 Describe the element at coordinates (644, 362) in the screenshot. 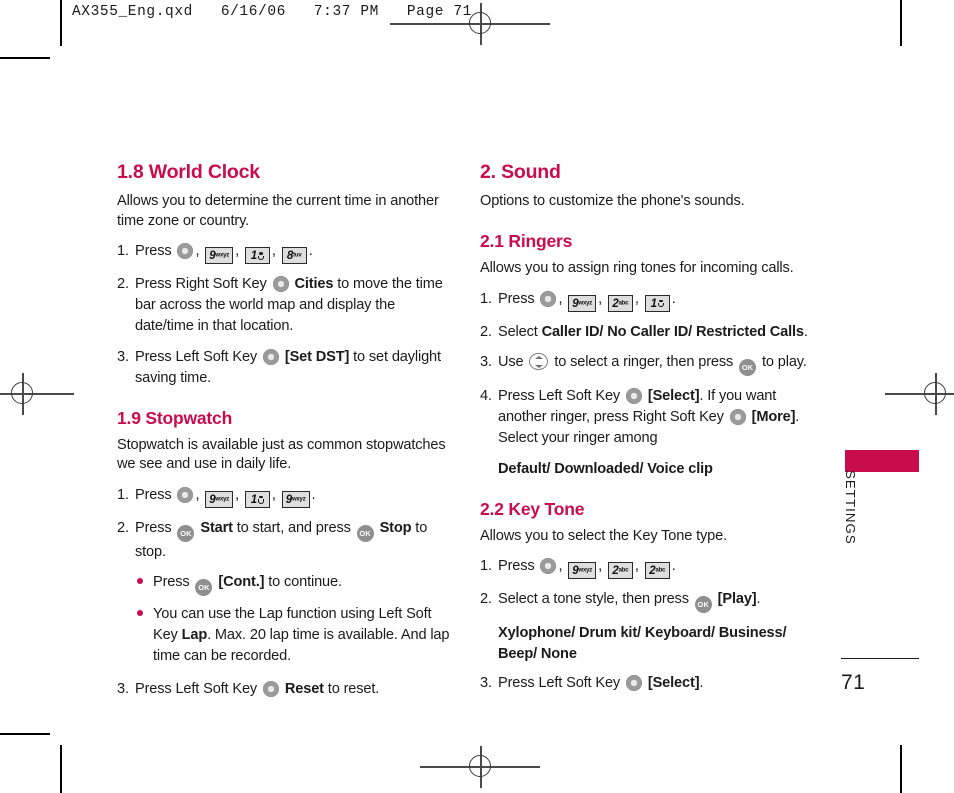

I see `step-text-mid: to select a ringer, then press` at that location.